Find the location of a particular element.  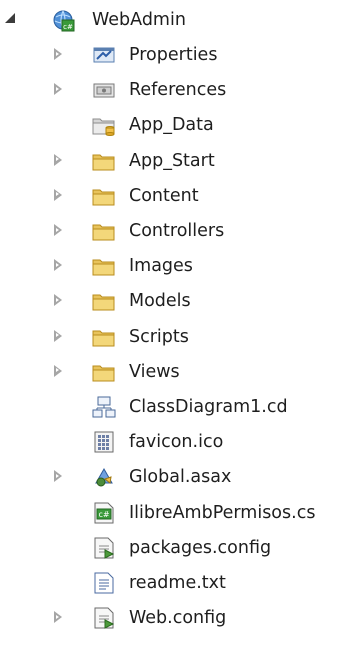

tree-node: Controllers is located at coordinates (181, 230).